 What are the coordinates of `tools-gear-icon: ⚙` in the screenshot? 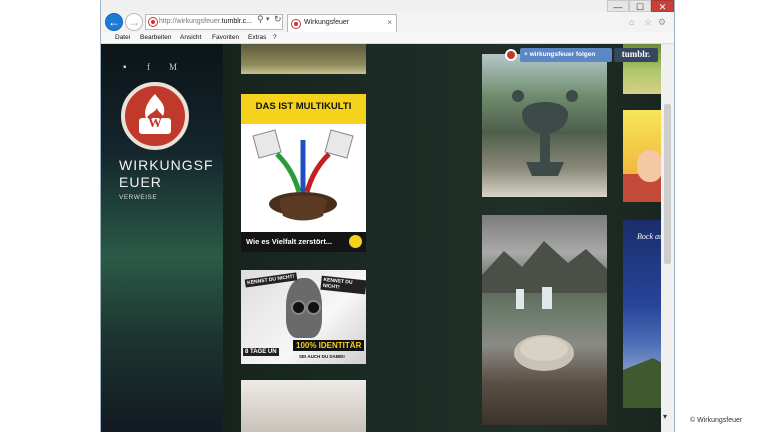 It's located at (662, 22).